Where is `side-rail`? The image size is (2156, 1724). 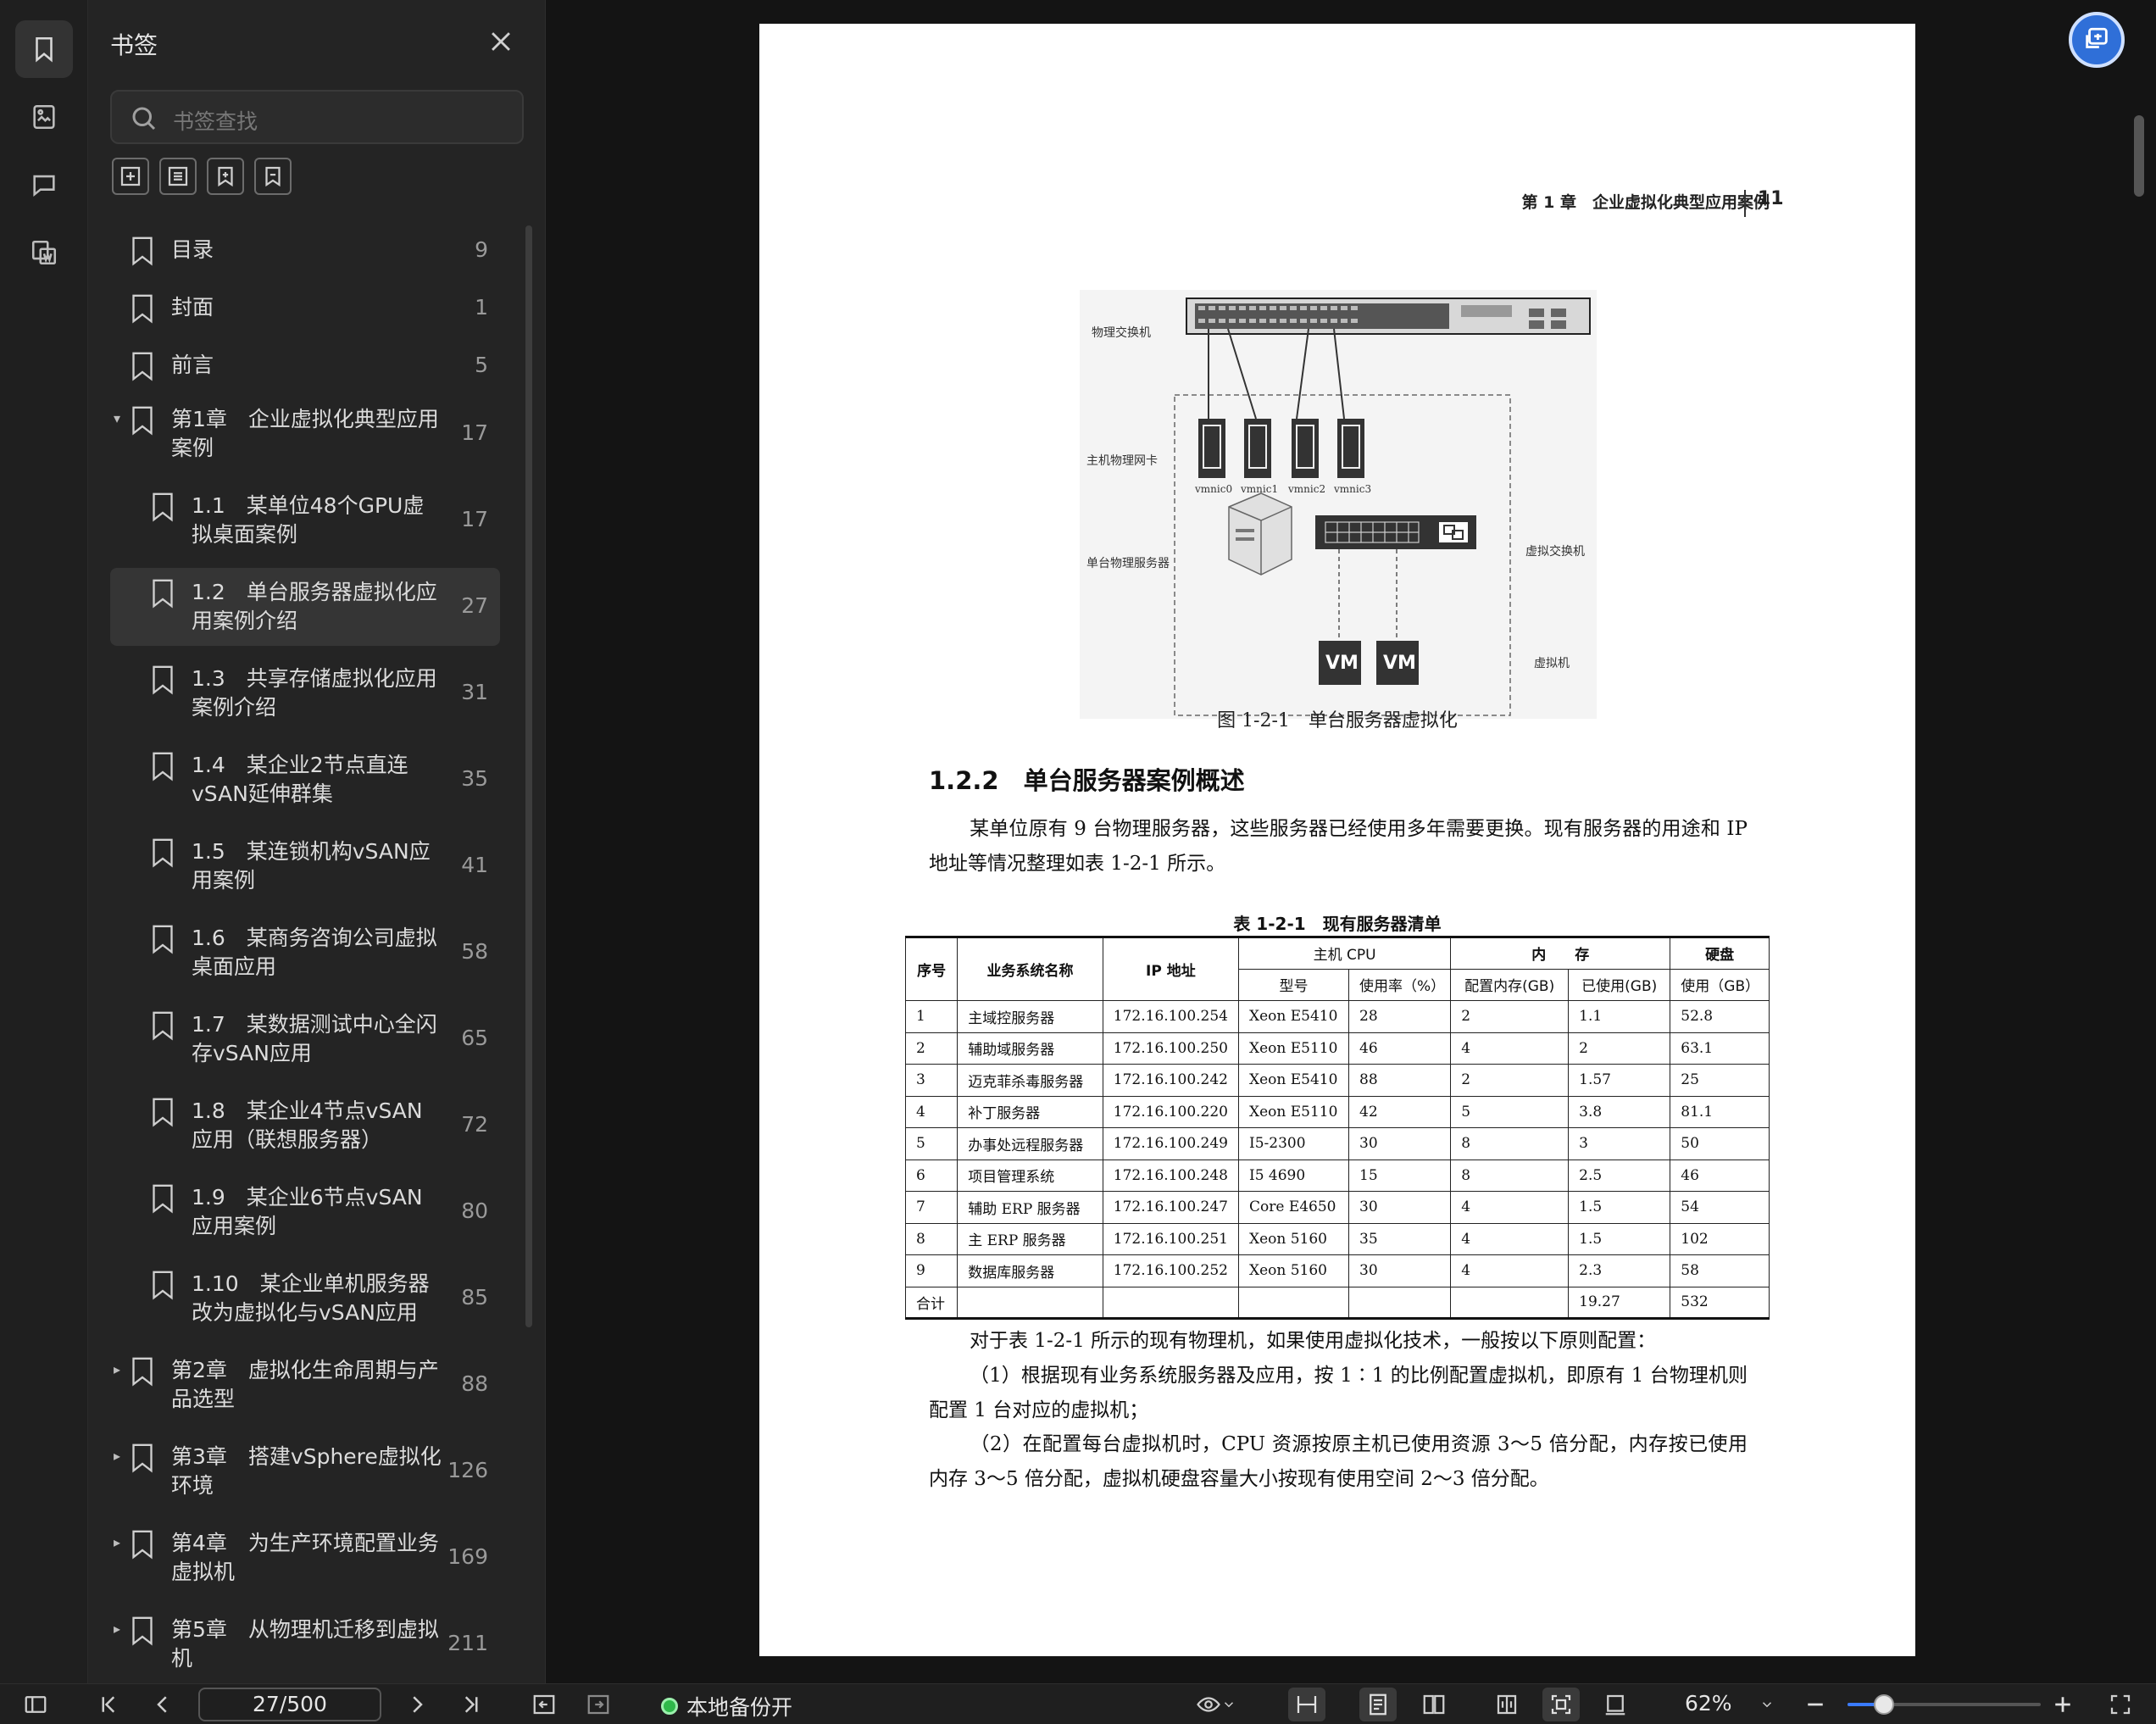
side-rail is located at coordinates (44, 841).